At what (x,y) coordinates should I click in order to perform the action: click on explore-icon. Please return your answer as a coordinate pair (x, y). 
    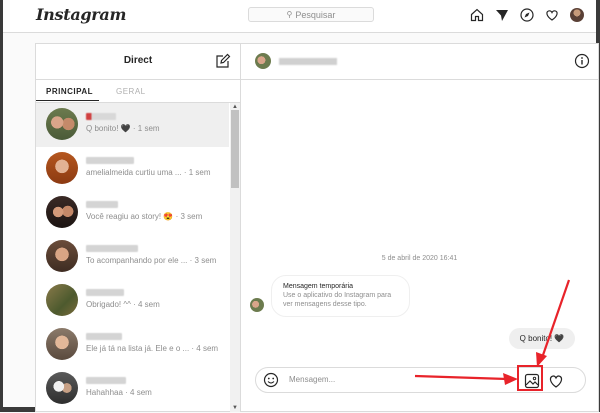
    Looking at the image, I should click on (527, 15).